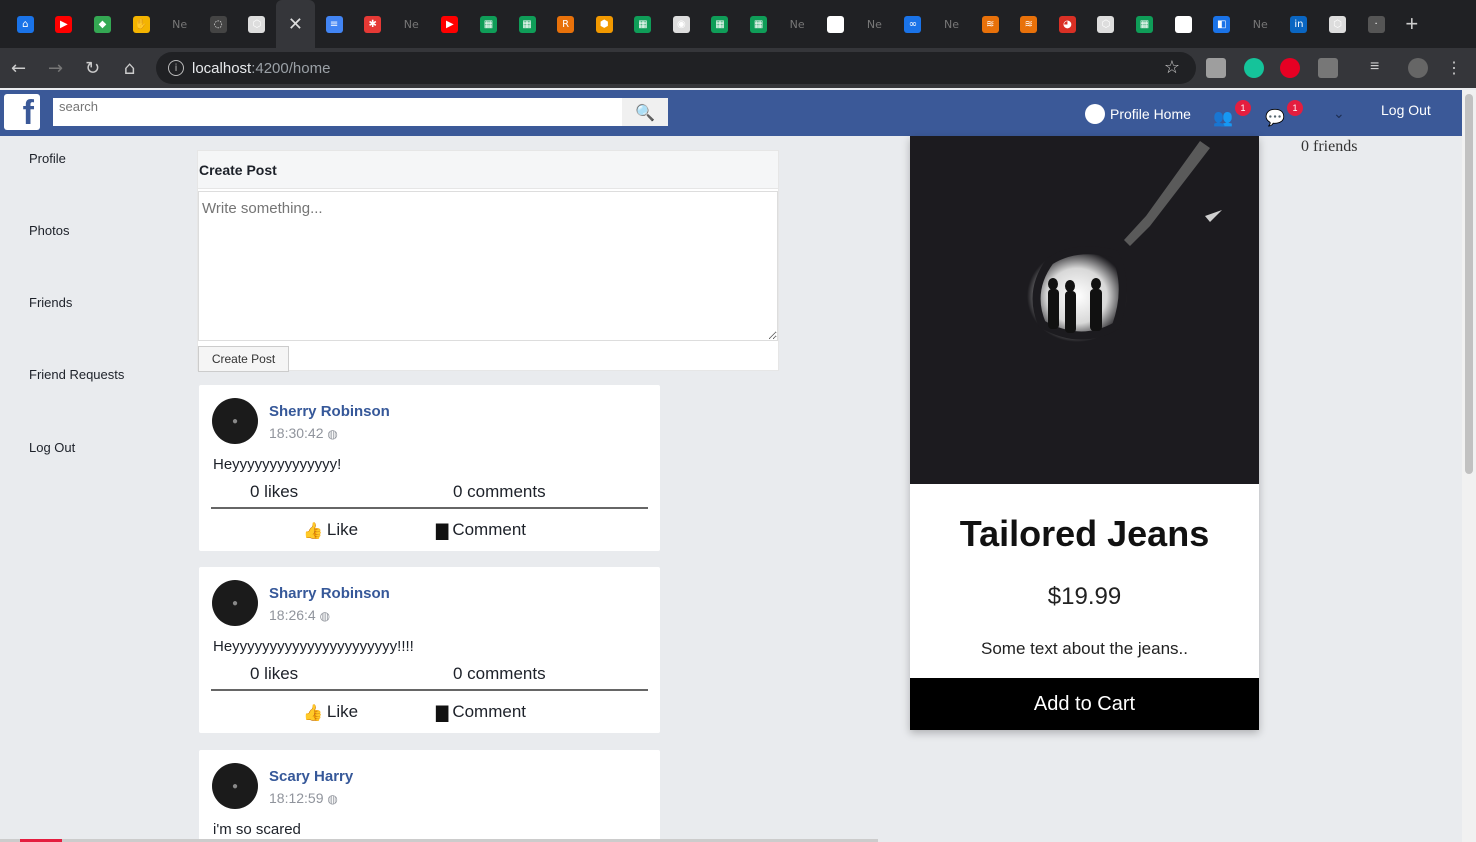 The image size is (1476, 842). I want to click on chrome-icon: ◉, so click(681, 24).